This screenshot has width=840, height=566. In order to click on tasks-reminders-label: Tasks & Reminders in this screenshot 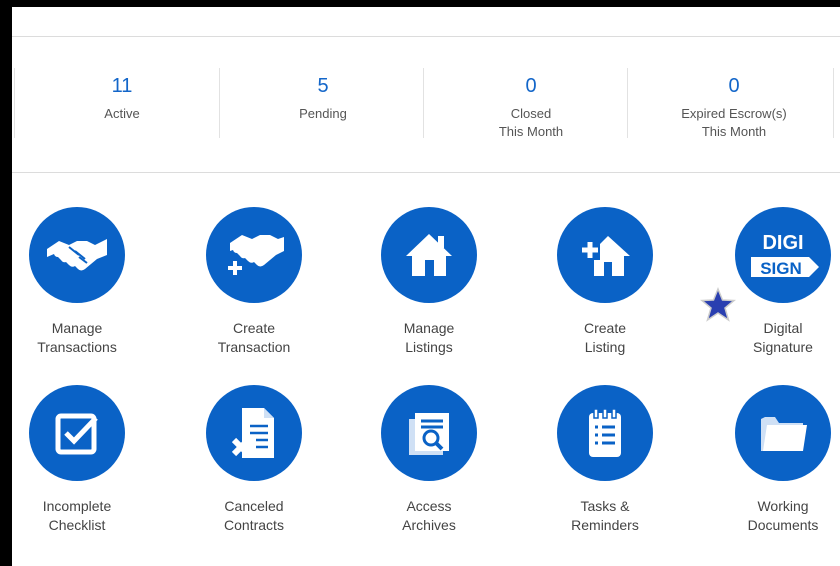, I will do `click(605, 515)`.